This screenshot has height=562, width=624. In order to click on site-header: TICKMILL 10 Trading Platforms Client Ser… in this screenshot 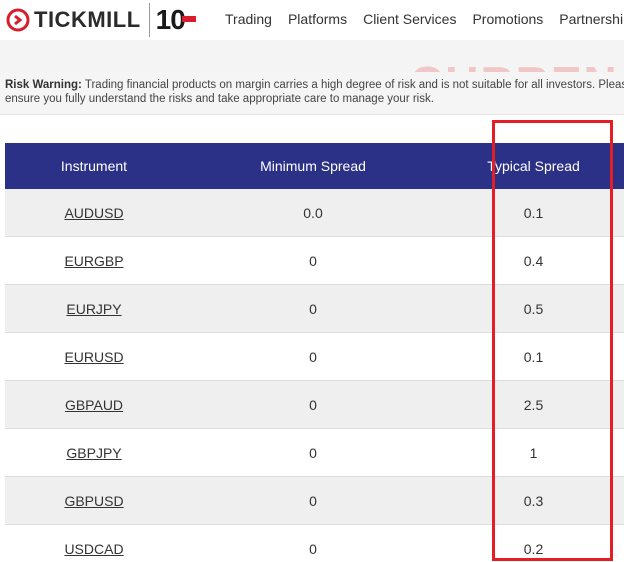, I will do `click(312, 20)`.